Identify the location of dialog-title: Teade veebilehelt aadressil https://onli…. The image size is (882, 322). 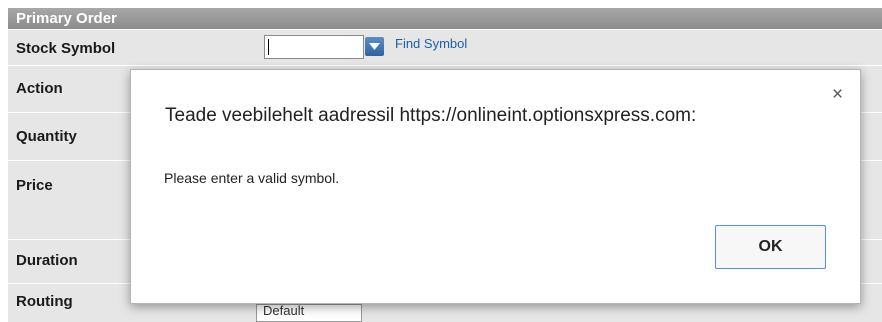
(431, 115).